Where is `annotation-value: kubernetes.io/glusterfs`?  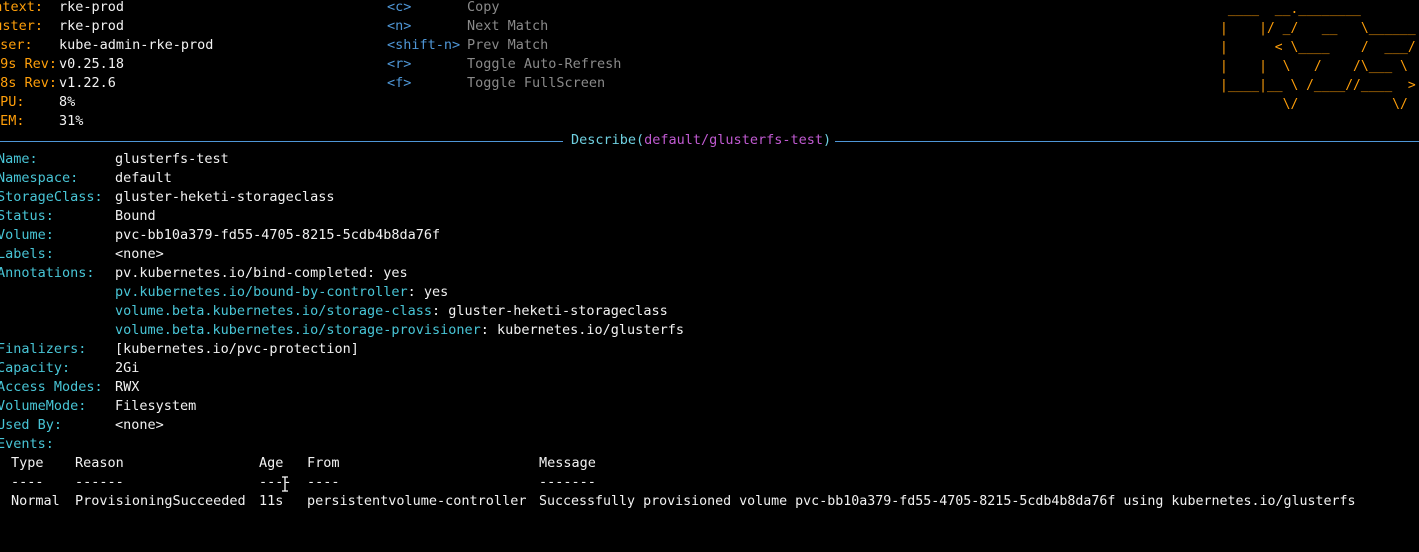
annotation-value: kubernetes.io/glusterfs is located at coordinates (590, 330).